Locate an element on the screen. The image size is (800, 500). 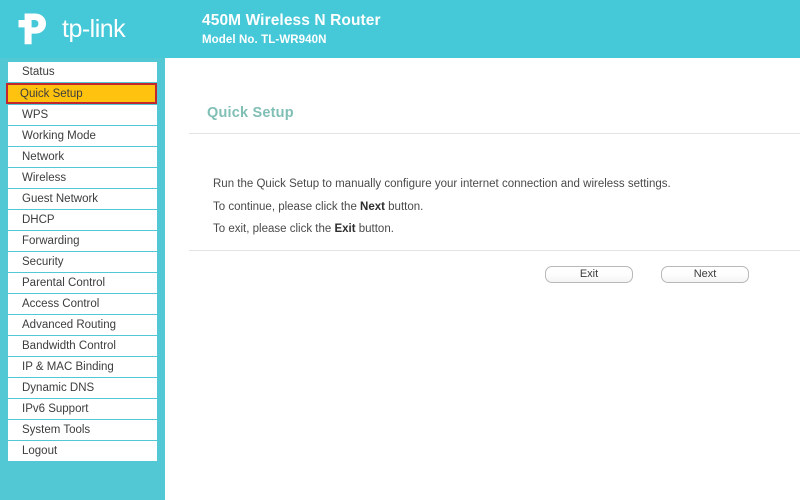
sidebar-item-security: Security is located at coordinates (82, 262).